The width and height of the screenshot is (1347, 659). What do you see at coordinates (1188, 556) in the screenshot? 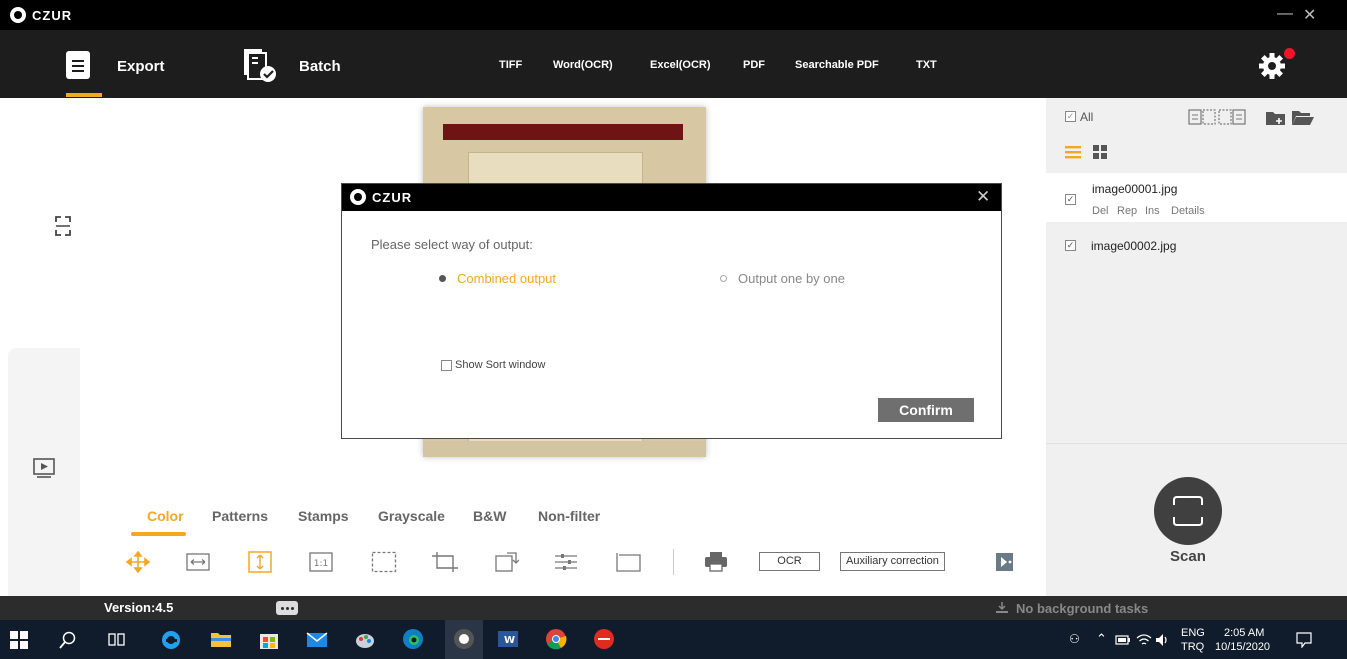
I see `scan-label: Scan` at bounding box center [1188, 556].